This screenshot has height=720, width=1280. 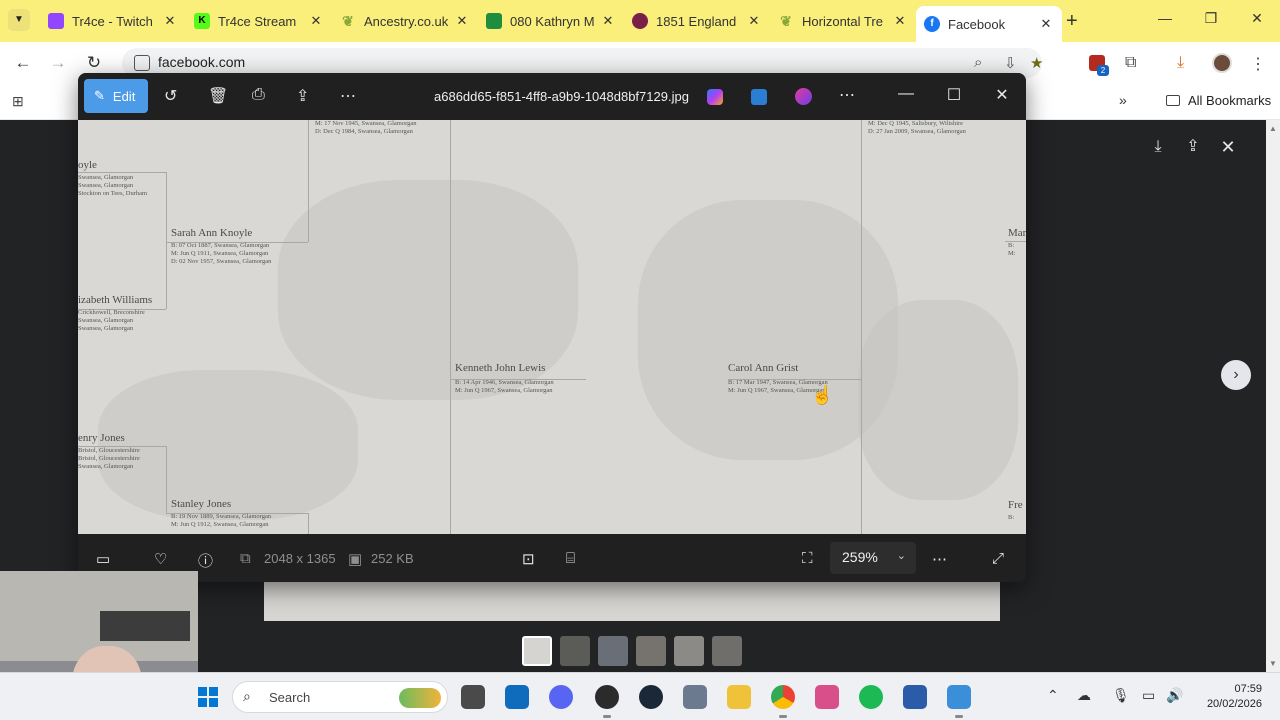 I want to click on photos-icon, so click(x=959, y=701).